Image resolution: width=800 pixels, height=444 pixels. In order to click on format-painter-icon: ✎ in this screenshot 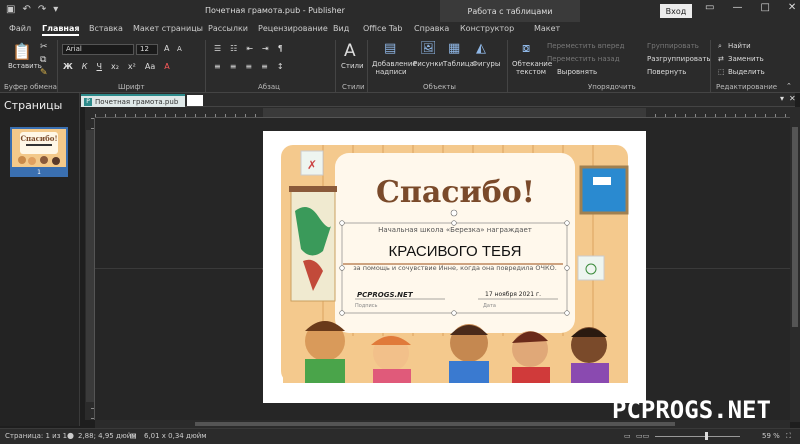, I will do `click(44, 73)`.